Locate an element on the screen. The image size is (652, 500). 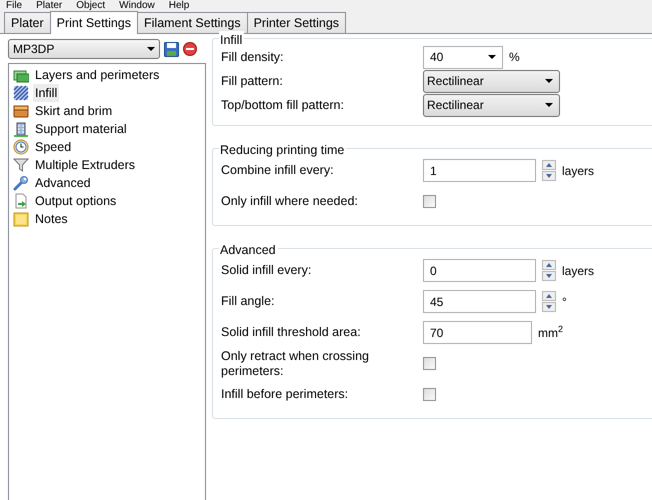
field-label: Infill before perimeters: is located at coordinates (285, 394).